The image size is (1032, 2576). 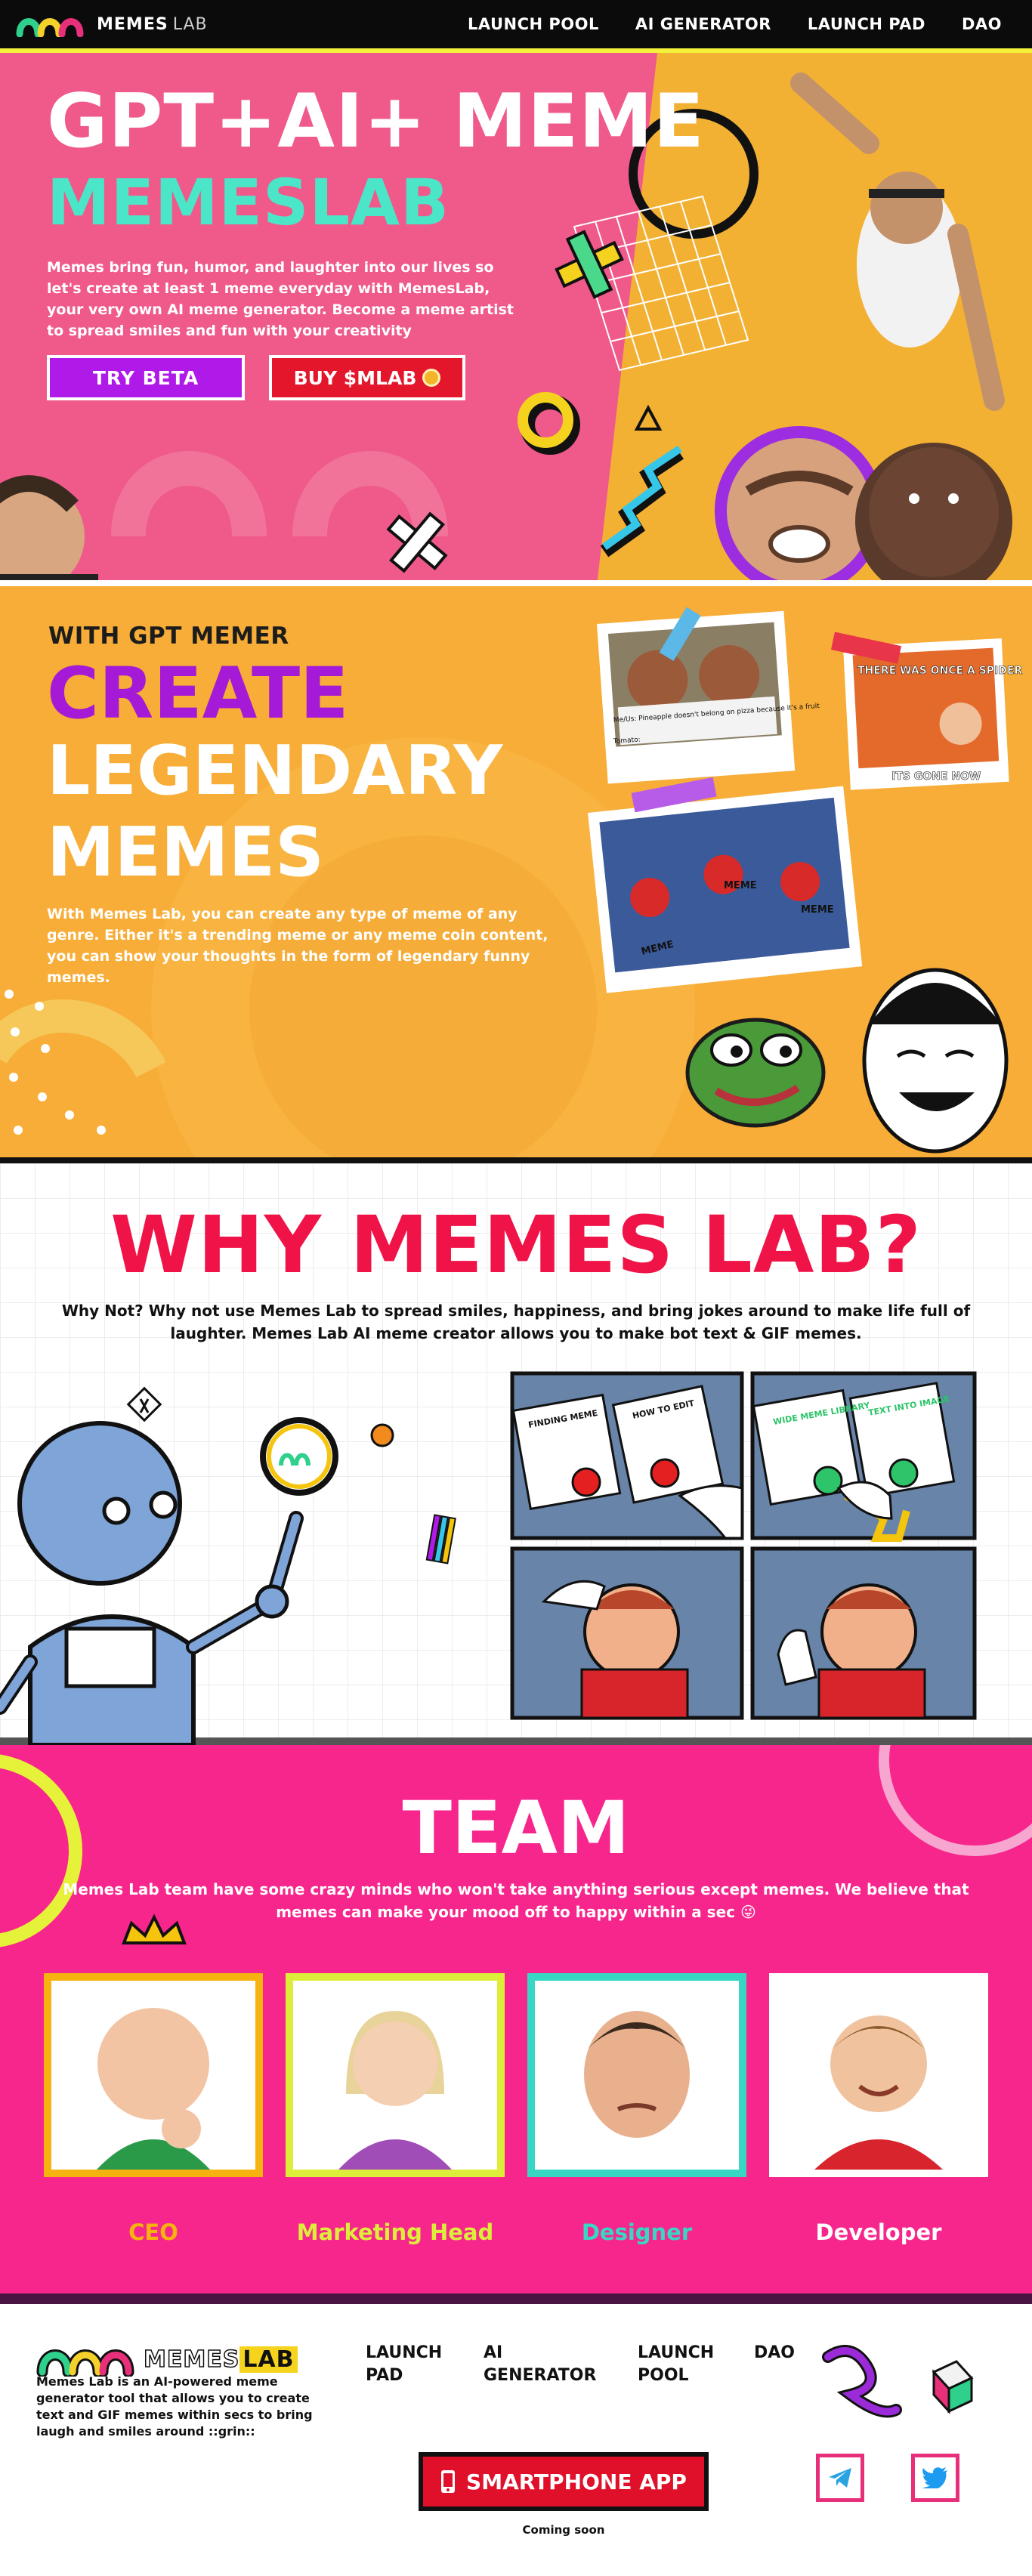 I want to click on comic-grid, so click(x=743, y=1545).